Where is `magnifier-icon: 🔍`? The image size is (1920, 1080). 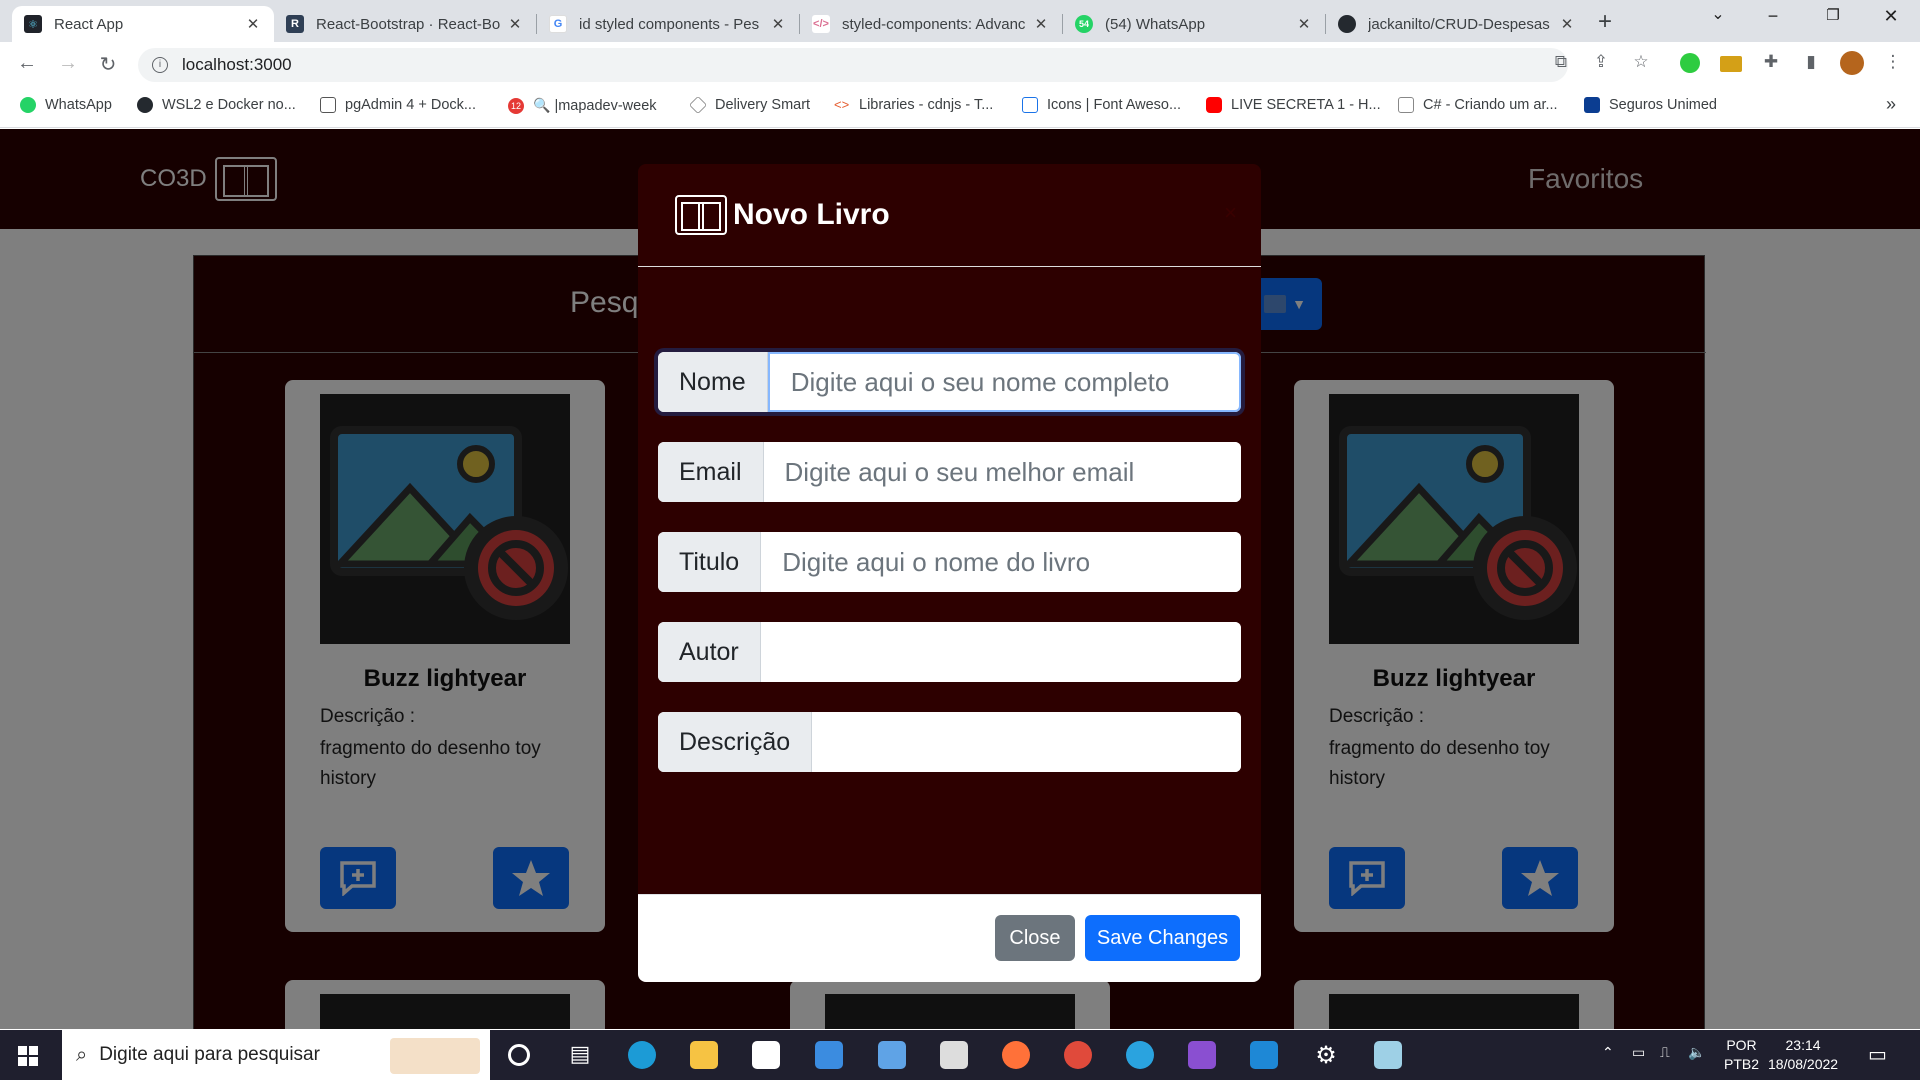
magnifier-icon: 🔍 is located at coordinates (542, 105).